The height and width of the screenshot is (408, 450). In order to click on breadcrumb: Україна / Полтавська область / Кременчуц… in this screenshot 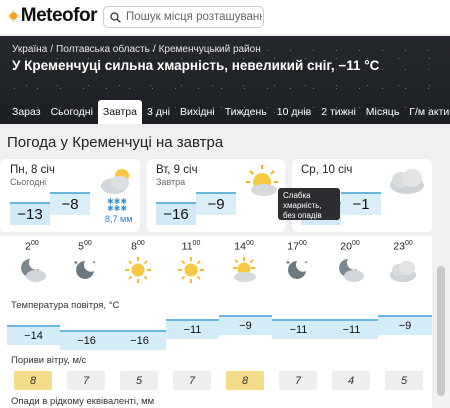, I will do `click(136, 49)`.